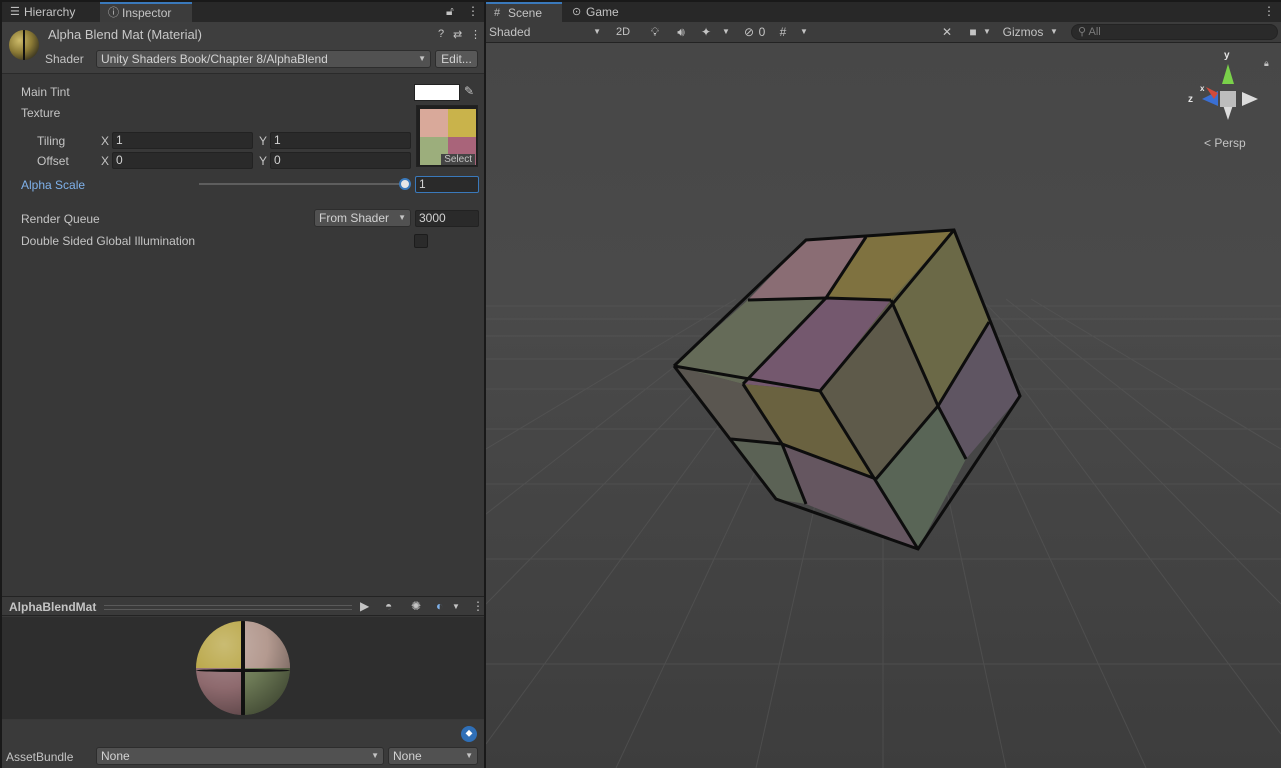 This screenshot has width=1281, height=768. What do you see at coordinates (1228, 99) in the screenshot?
I see `gizmo-center` at bounding box center [1228, 99].